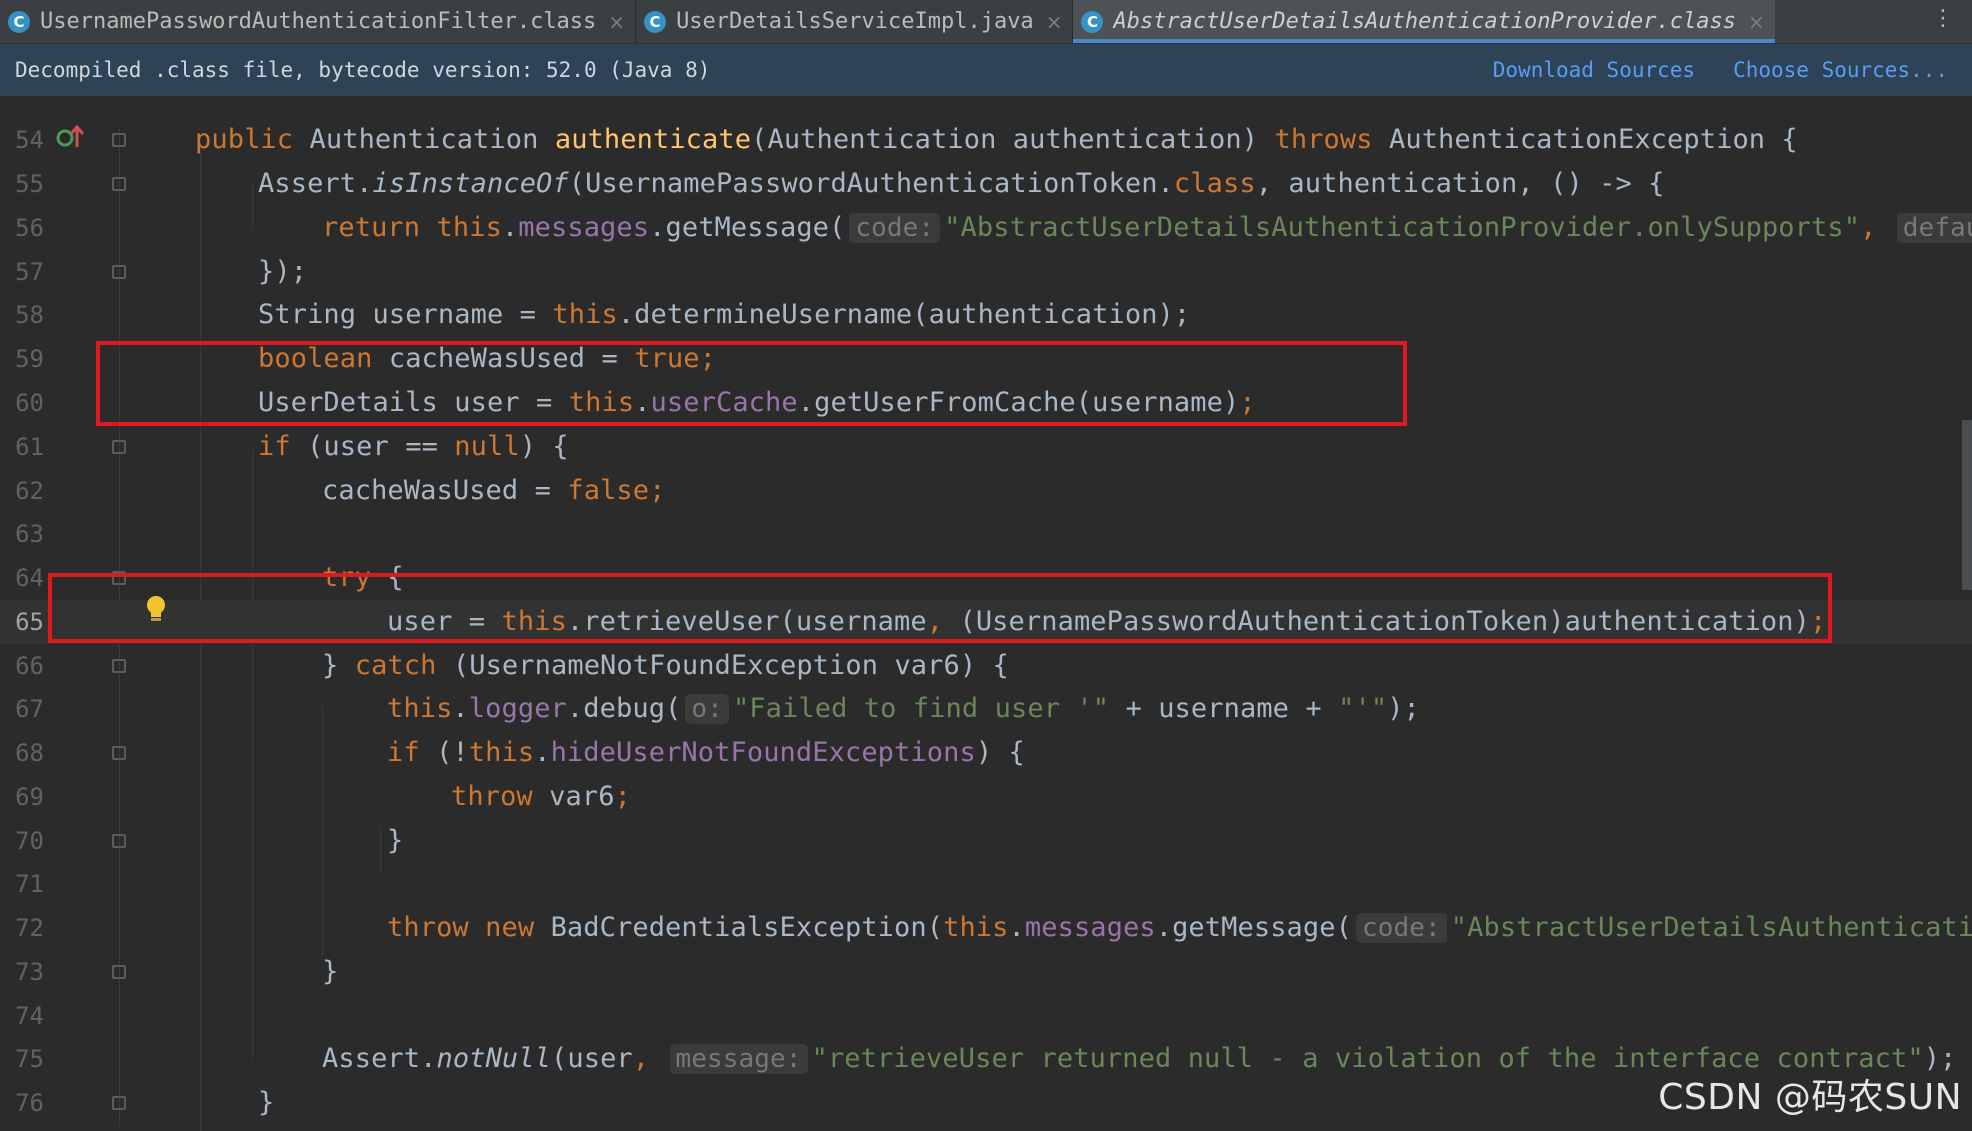 This screenshot has width=1972, height=1131. What do you see at coordinates (29, 184) in the screenshot?
I see `line-number: 55` at bounding box center [29, 184].